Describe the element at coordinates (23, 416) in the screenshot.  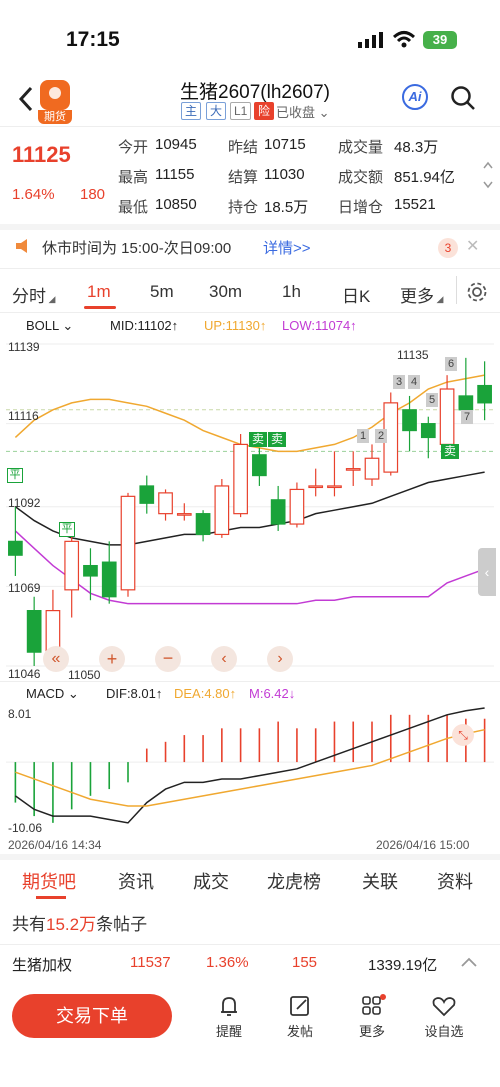
I see `price-axis-label: 11116` at that location.